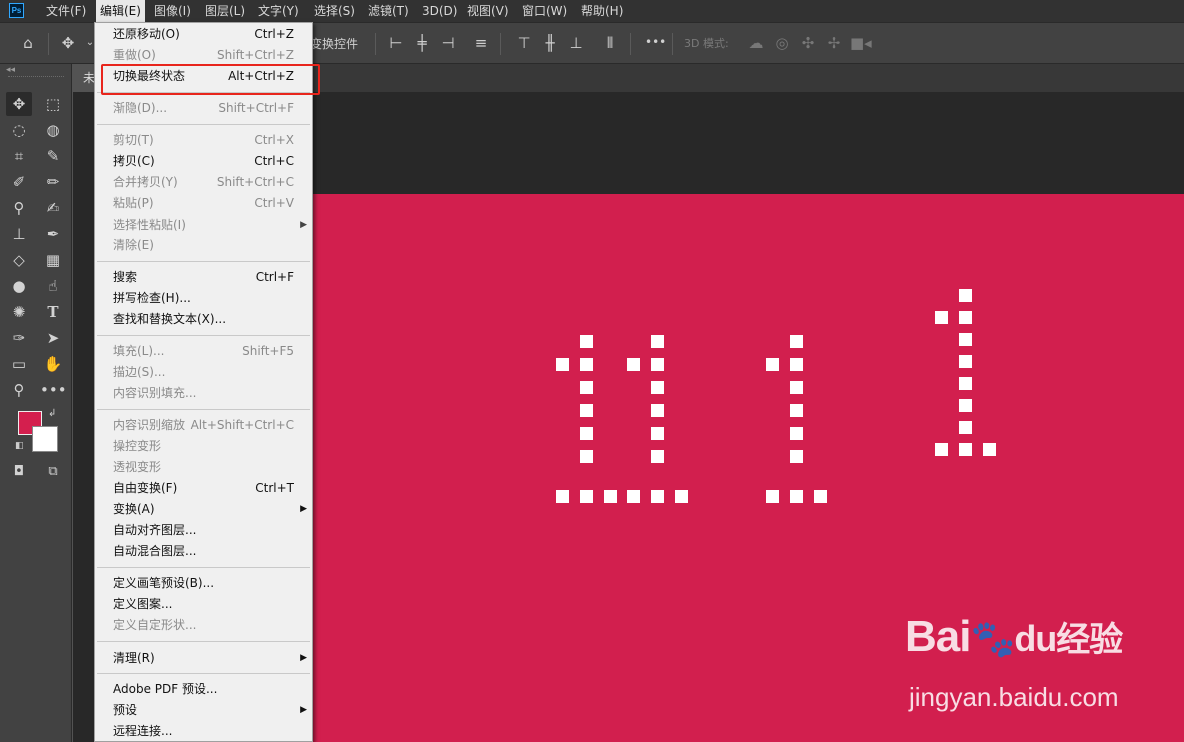 The width and height of the screenshot is (1184, 742). What do you see at coordinates (53, 234) in the screenshot?
I see `history-brush-tool-icon: ✒` at bounding box center [53, 234].